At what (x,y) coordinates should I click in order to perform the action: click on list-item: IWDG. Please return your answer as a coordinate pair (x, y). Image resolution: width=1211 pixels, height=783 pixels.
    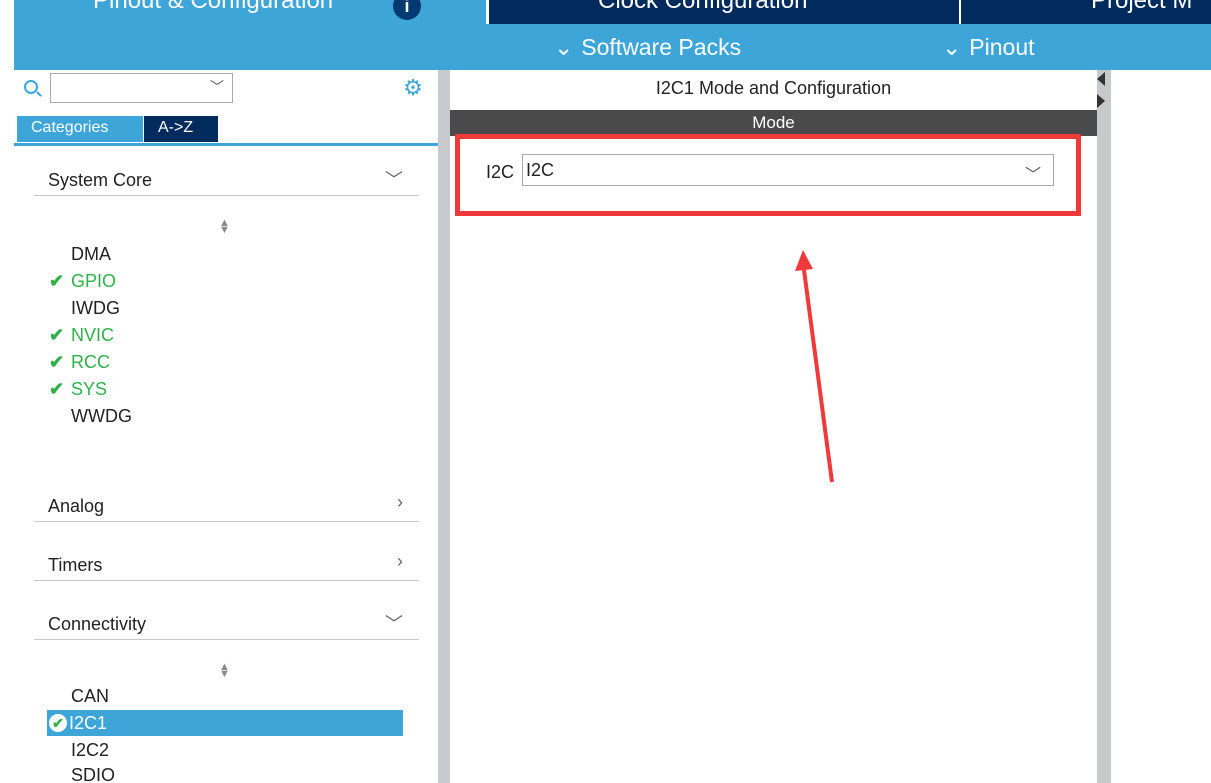
    Looking at the image, I should click on (225, 308).